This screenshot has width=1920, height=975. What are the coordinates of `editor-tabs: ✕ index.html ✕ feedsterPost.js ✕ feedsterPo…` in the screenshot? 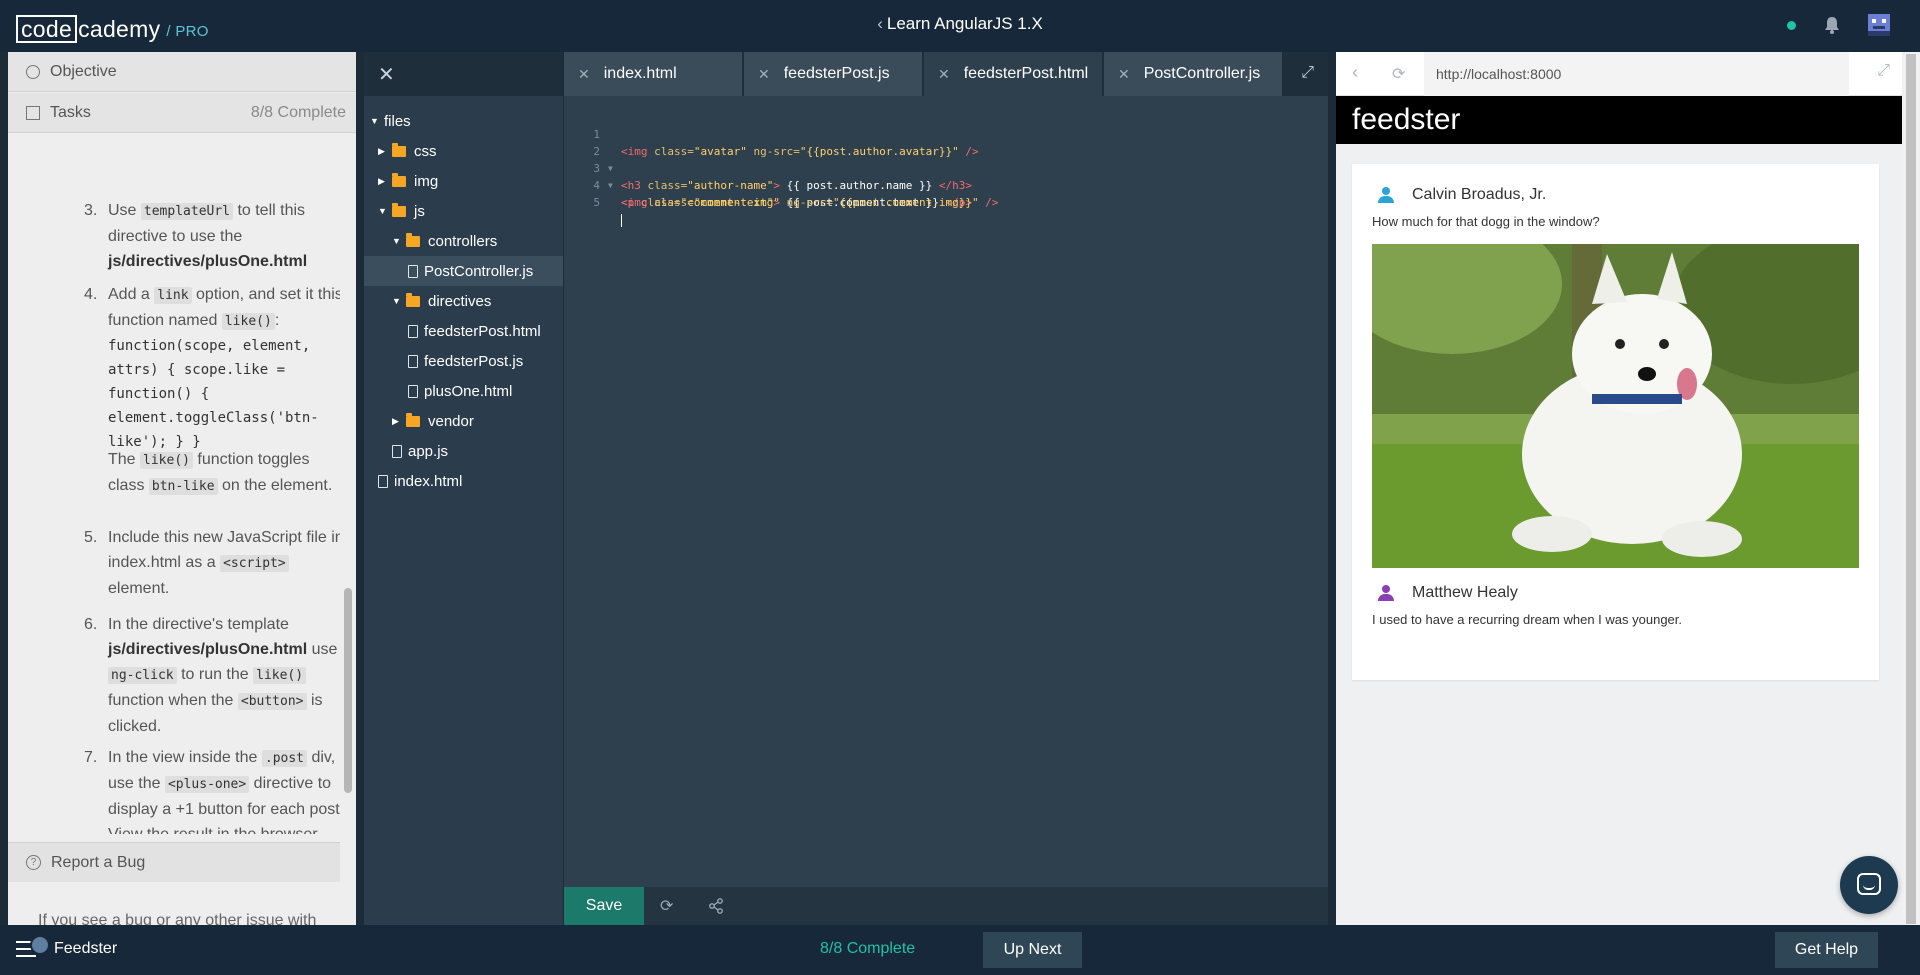 It's located at (946, 74).